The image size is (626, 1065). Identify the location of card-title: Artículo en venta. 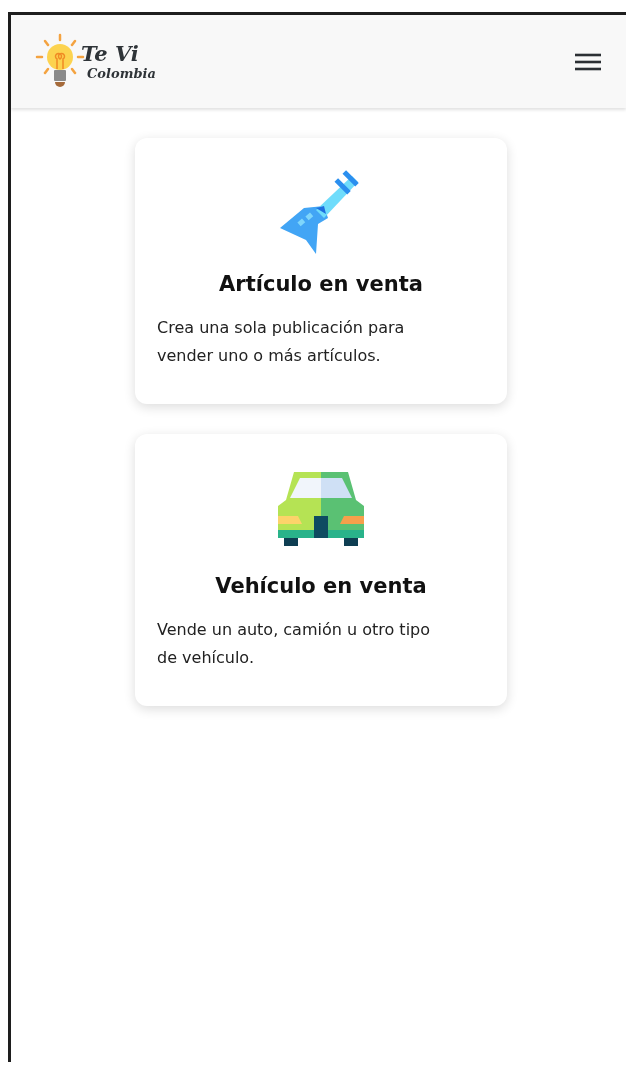
(321, 284).